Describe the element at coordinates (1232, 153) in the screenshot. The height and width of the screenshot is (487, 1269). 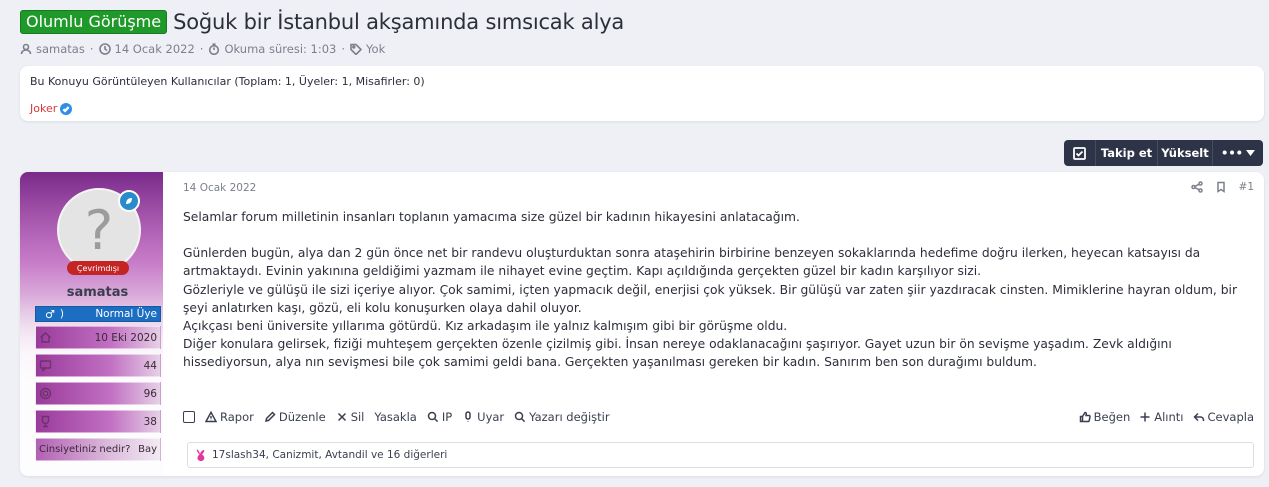
I see `more-options-label: •••` at that location.